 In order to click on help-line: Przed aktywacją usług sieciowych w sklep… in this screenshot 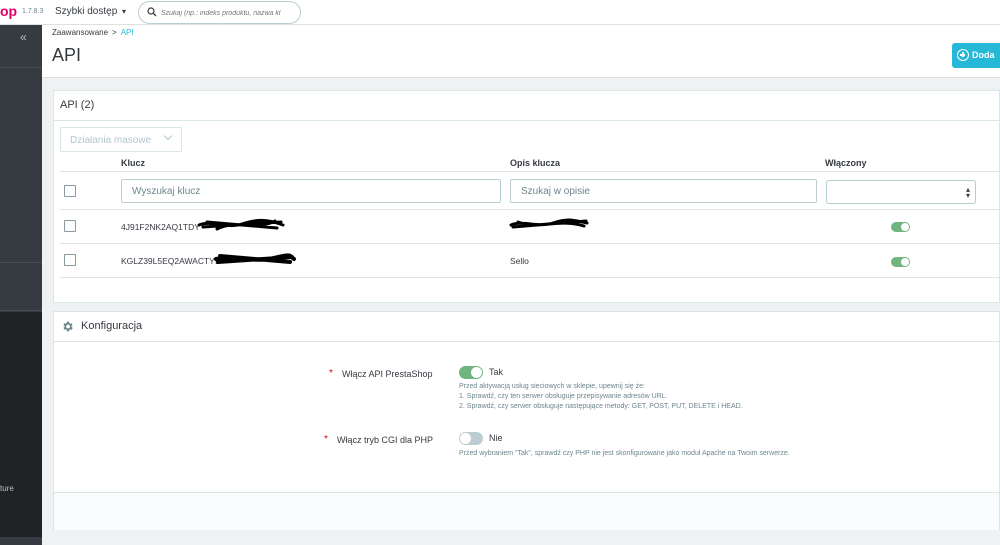, I will do `click(552, 386)`.